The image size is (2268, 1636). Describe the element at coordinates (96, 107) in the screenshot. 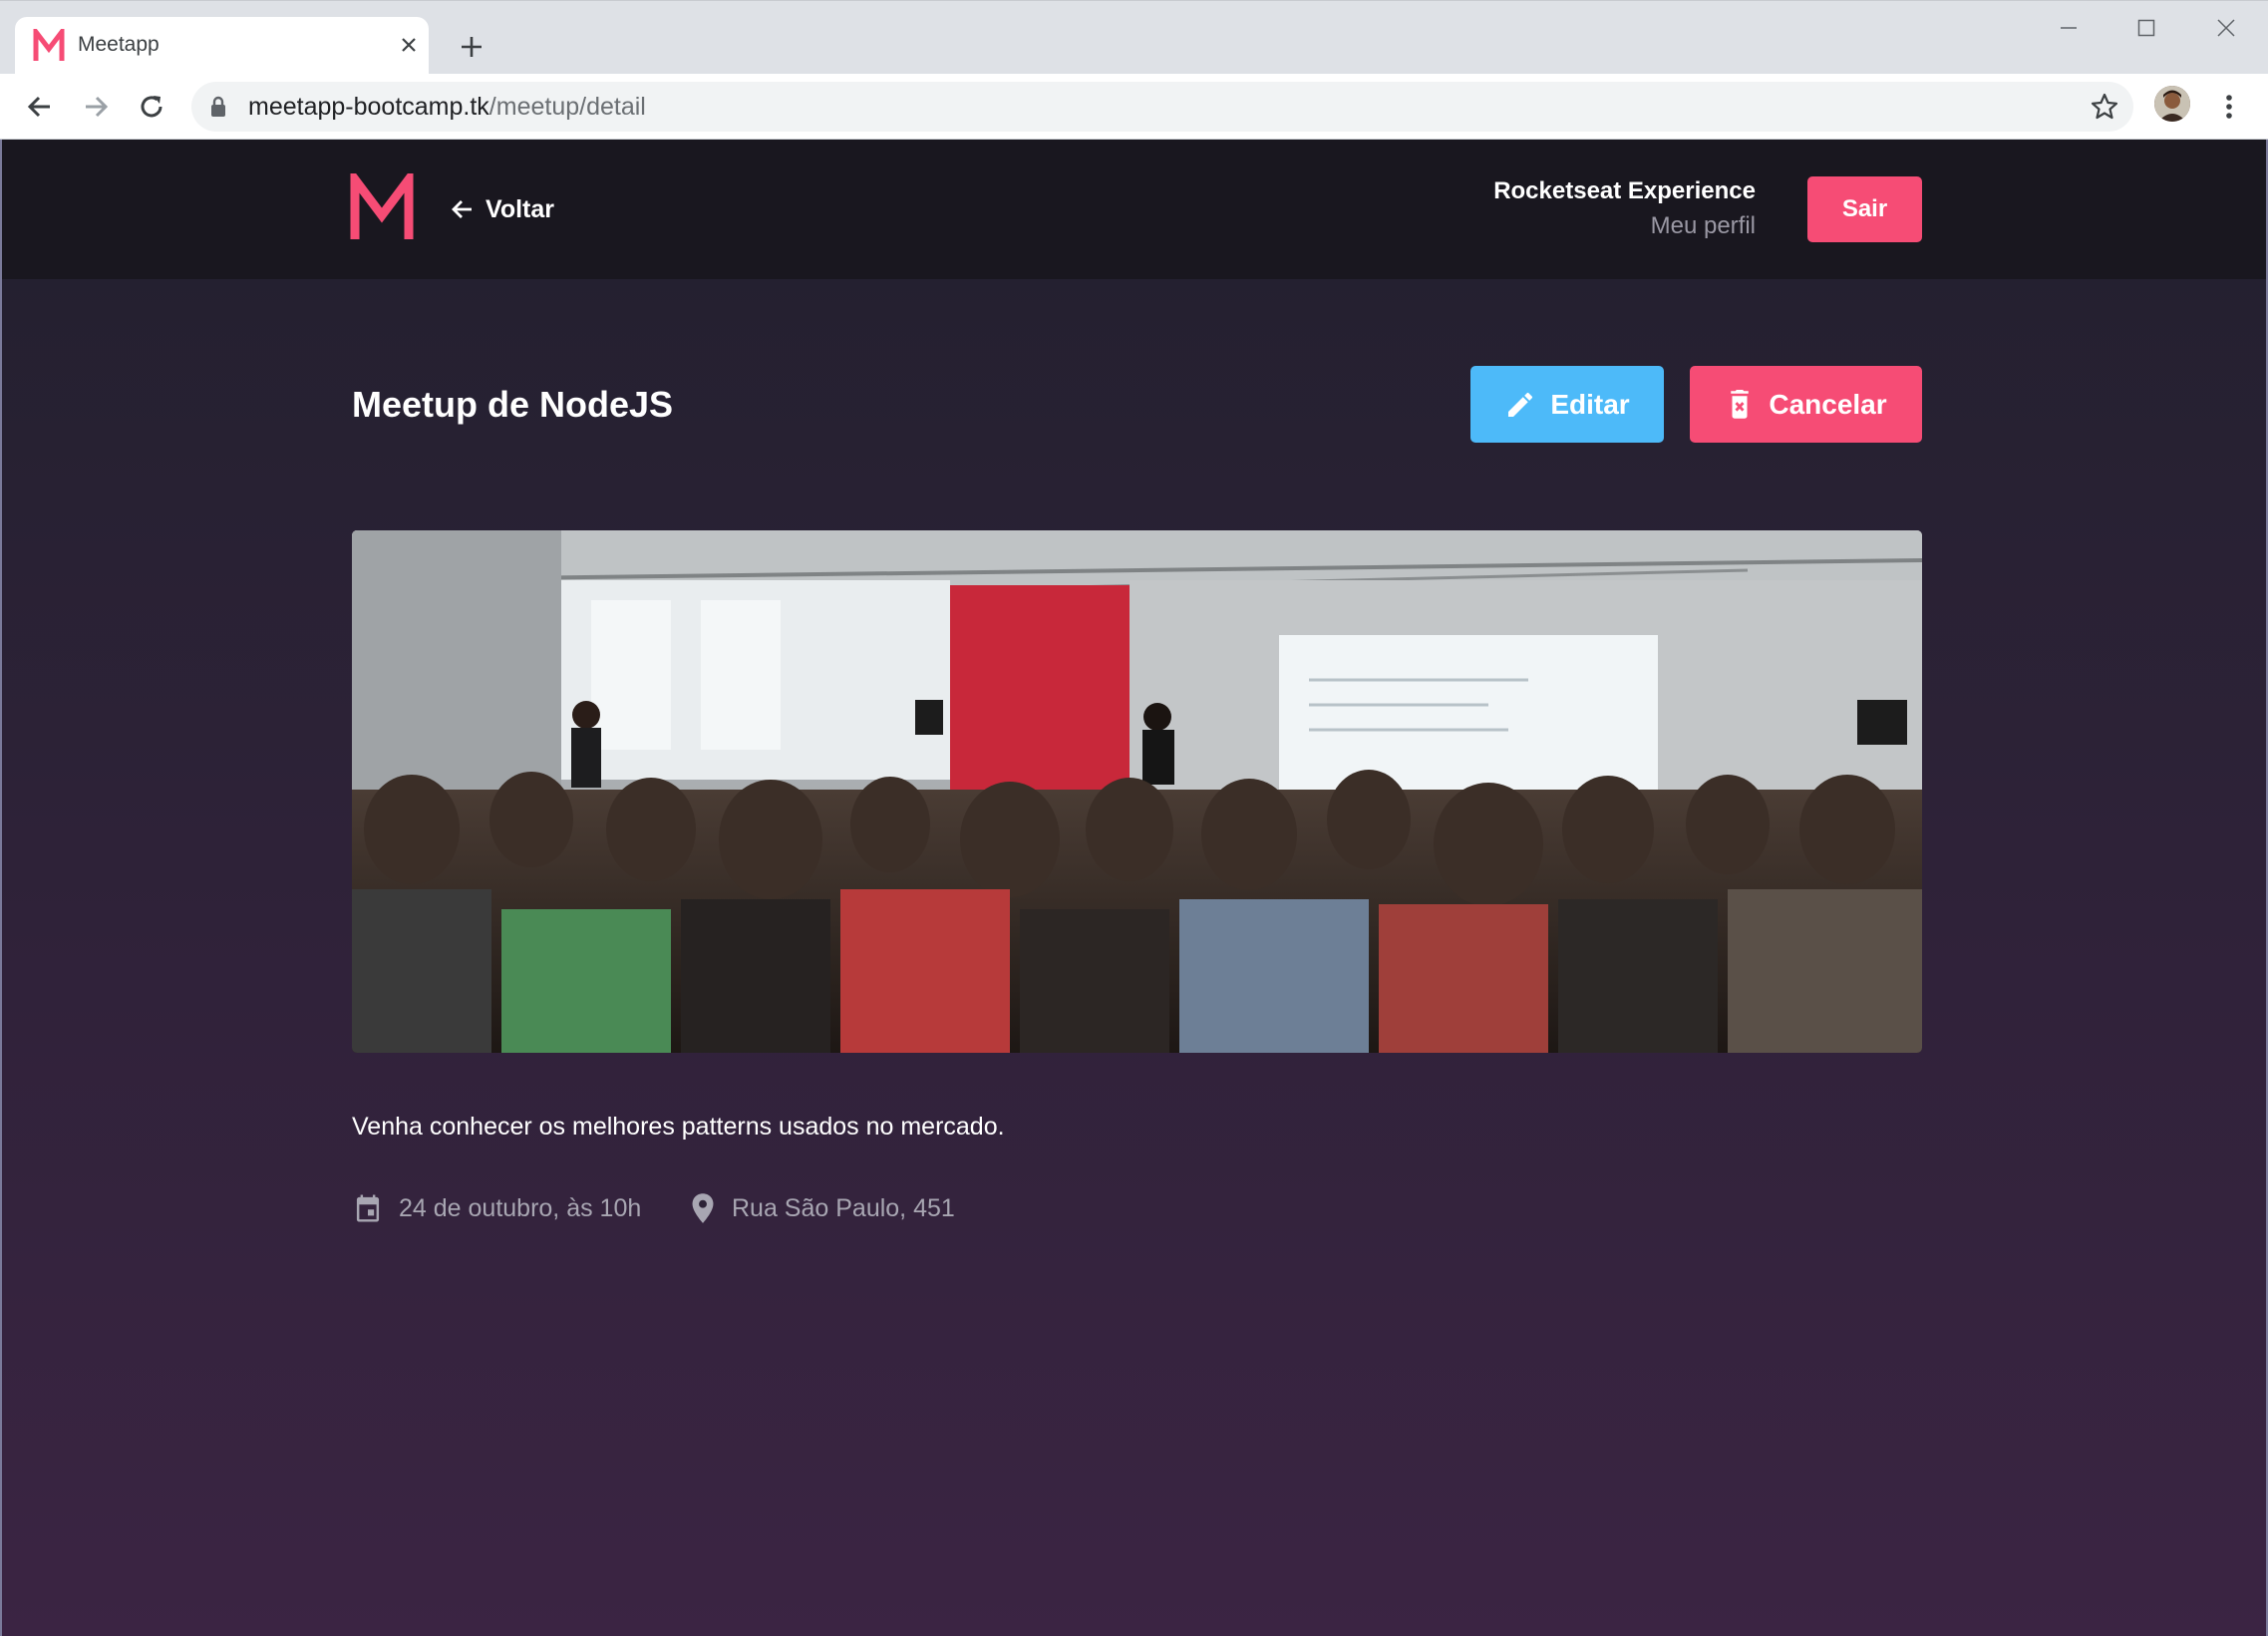

I see `forward-arrow-icon` at that location.